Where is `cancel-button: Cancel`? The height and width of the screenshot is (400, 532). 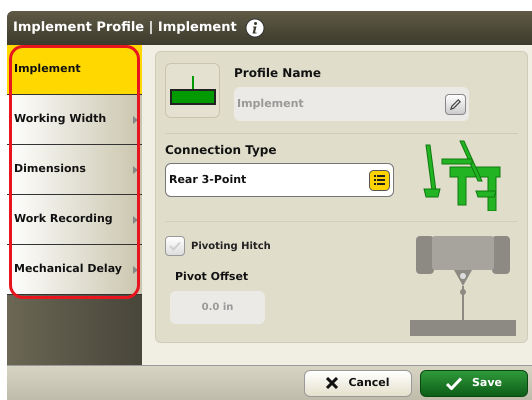
cancel-button: Cancel is located at coordinates (358, 383).